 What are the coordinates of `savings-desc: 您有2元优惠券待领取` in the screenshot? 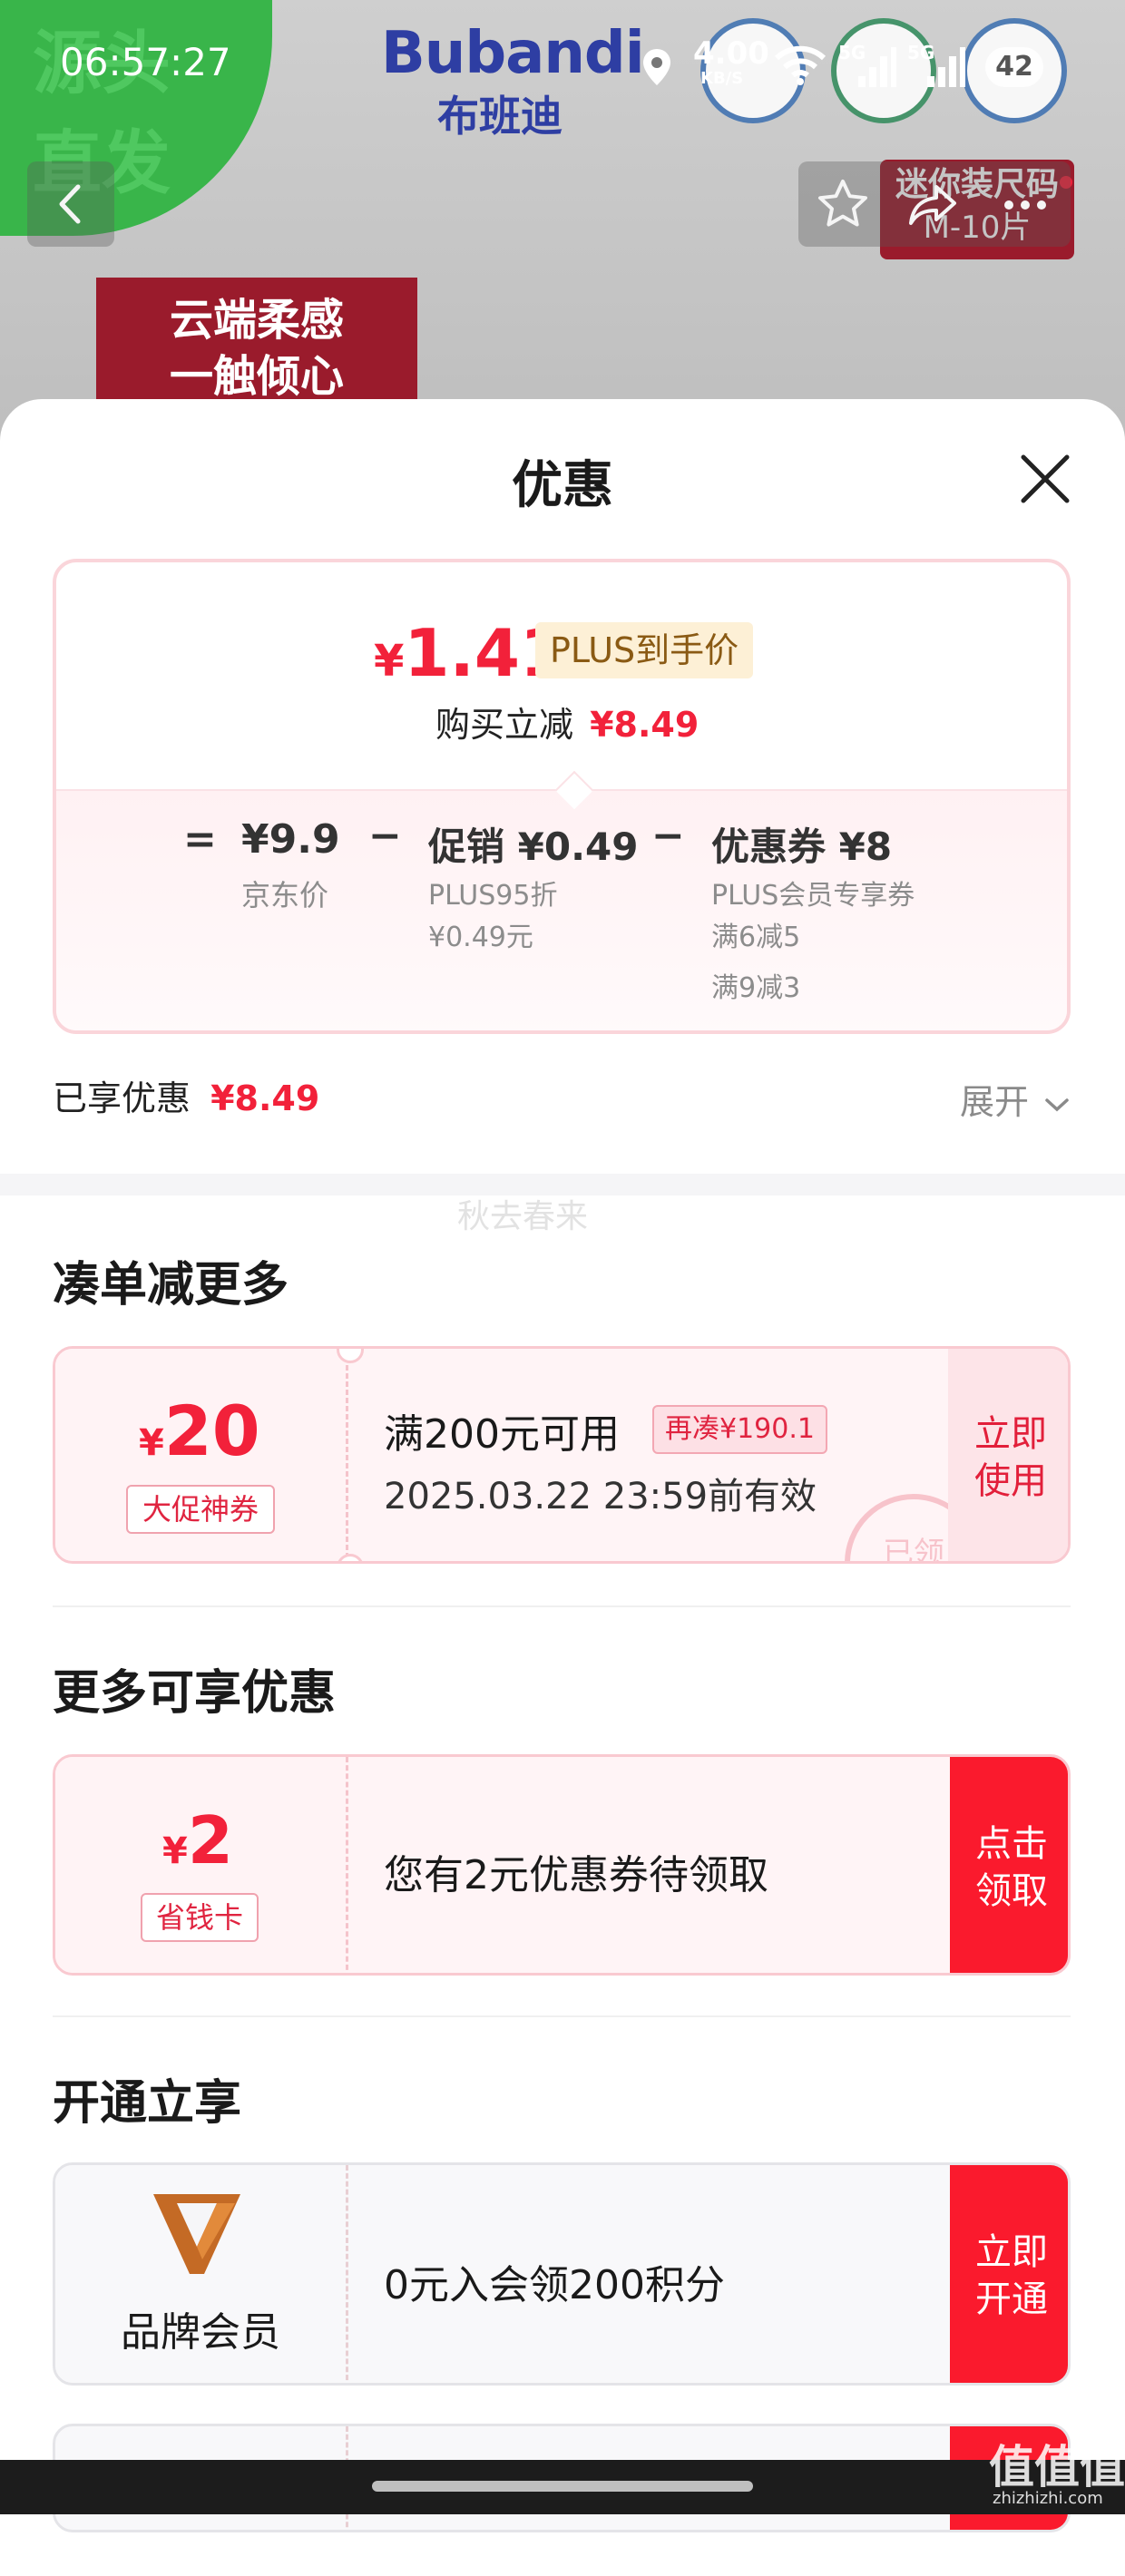 It's located at (576, 1875).